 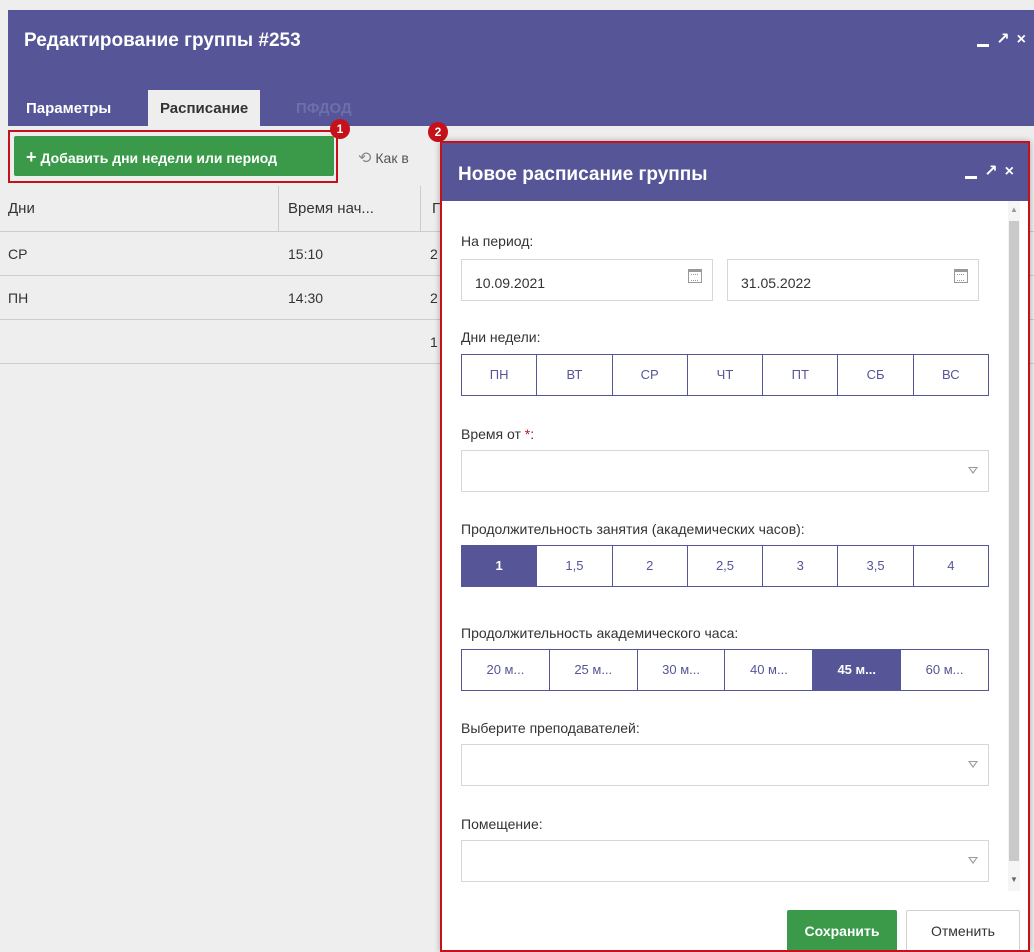 I want to click on dialog-title: Новое расписание группы, so click(x=583, y=174).